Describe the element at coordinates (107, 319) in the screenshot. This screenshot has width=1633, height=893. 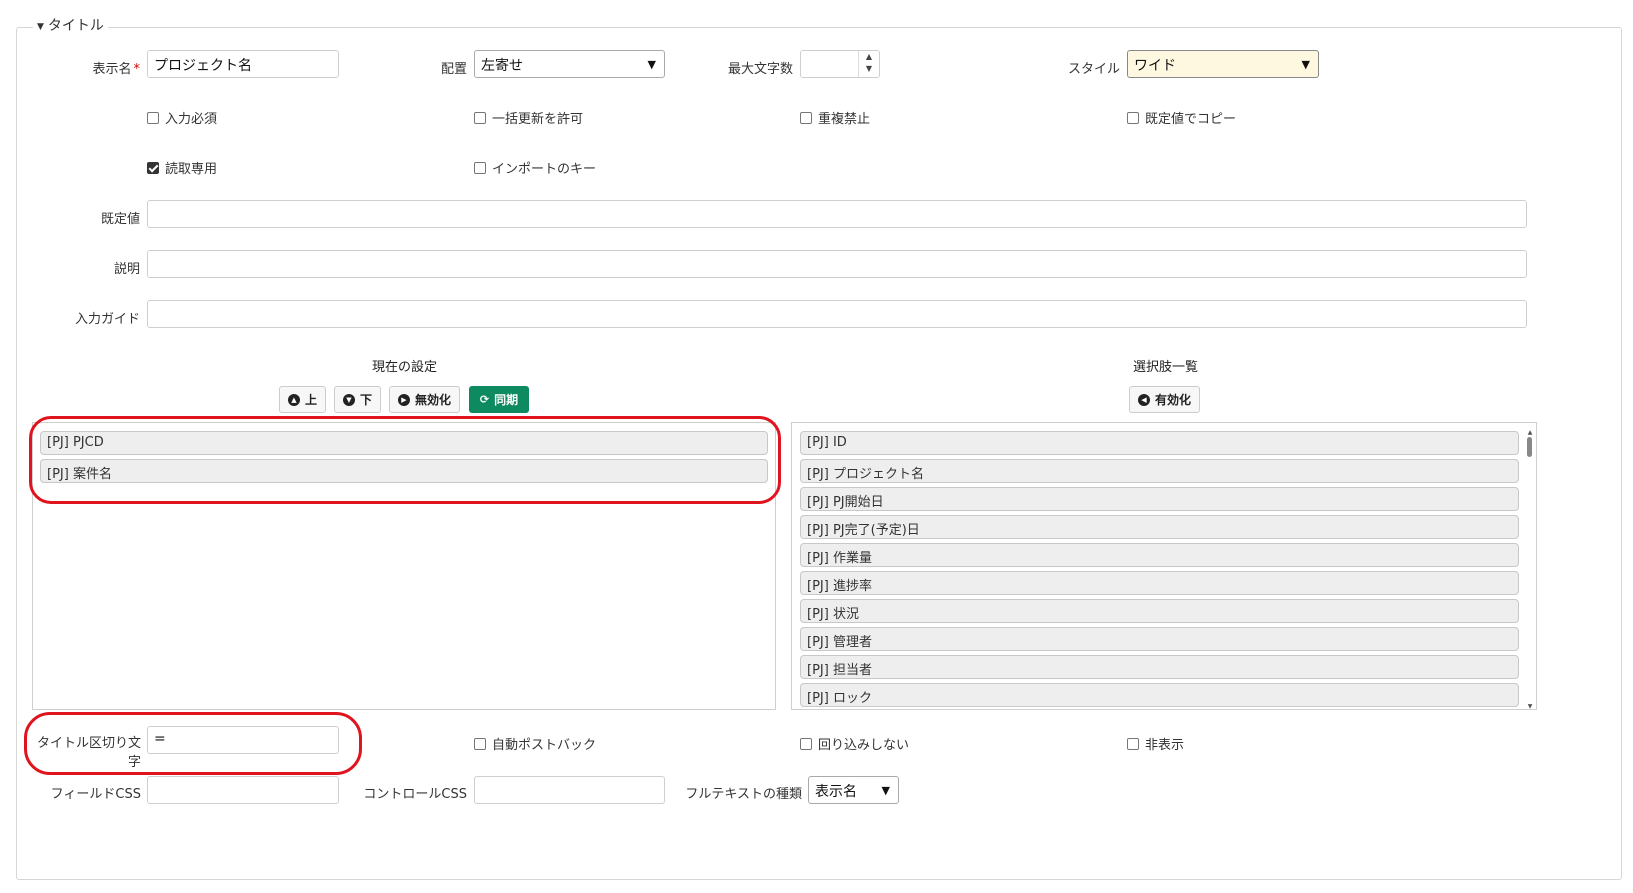
I see `input-guide-label: 入力ガイド` at that location.